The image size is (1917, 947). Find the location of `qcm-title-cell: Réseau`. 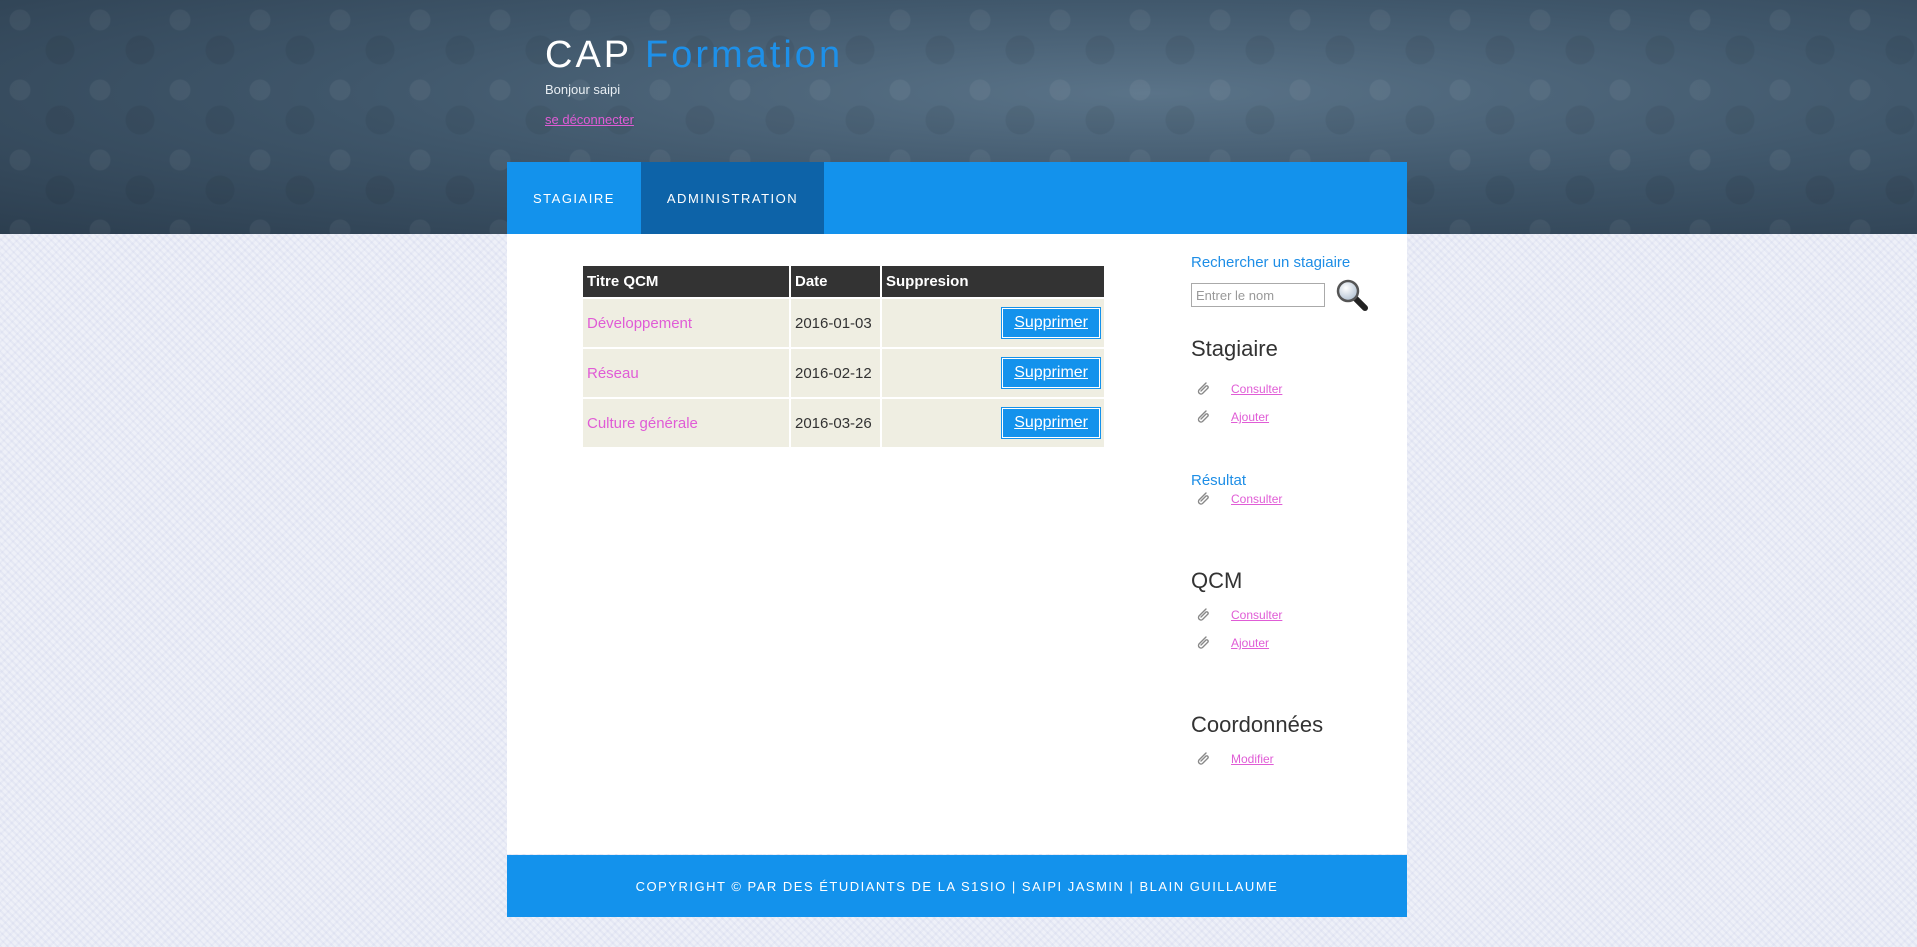

qcm-title-cell: Réseau is located at coordinates (686, 373).